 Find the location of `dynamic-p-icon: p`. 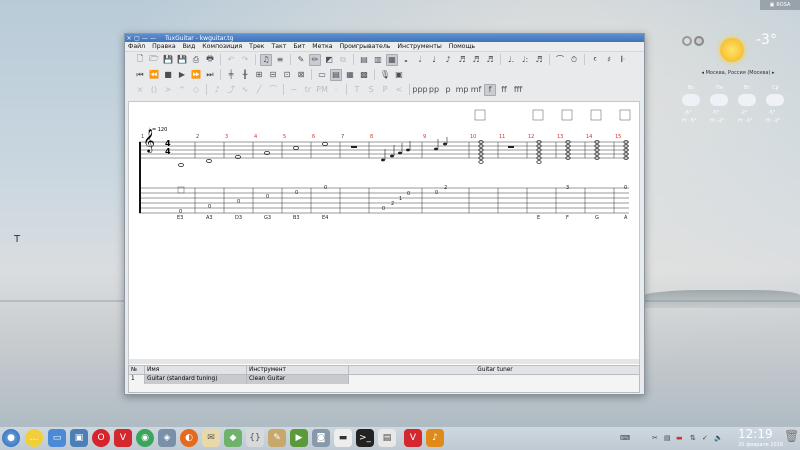

dynamic-p-icon: p is located at coordinates (448, 90).